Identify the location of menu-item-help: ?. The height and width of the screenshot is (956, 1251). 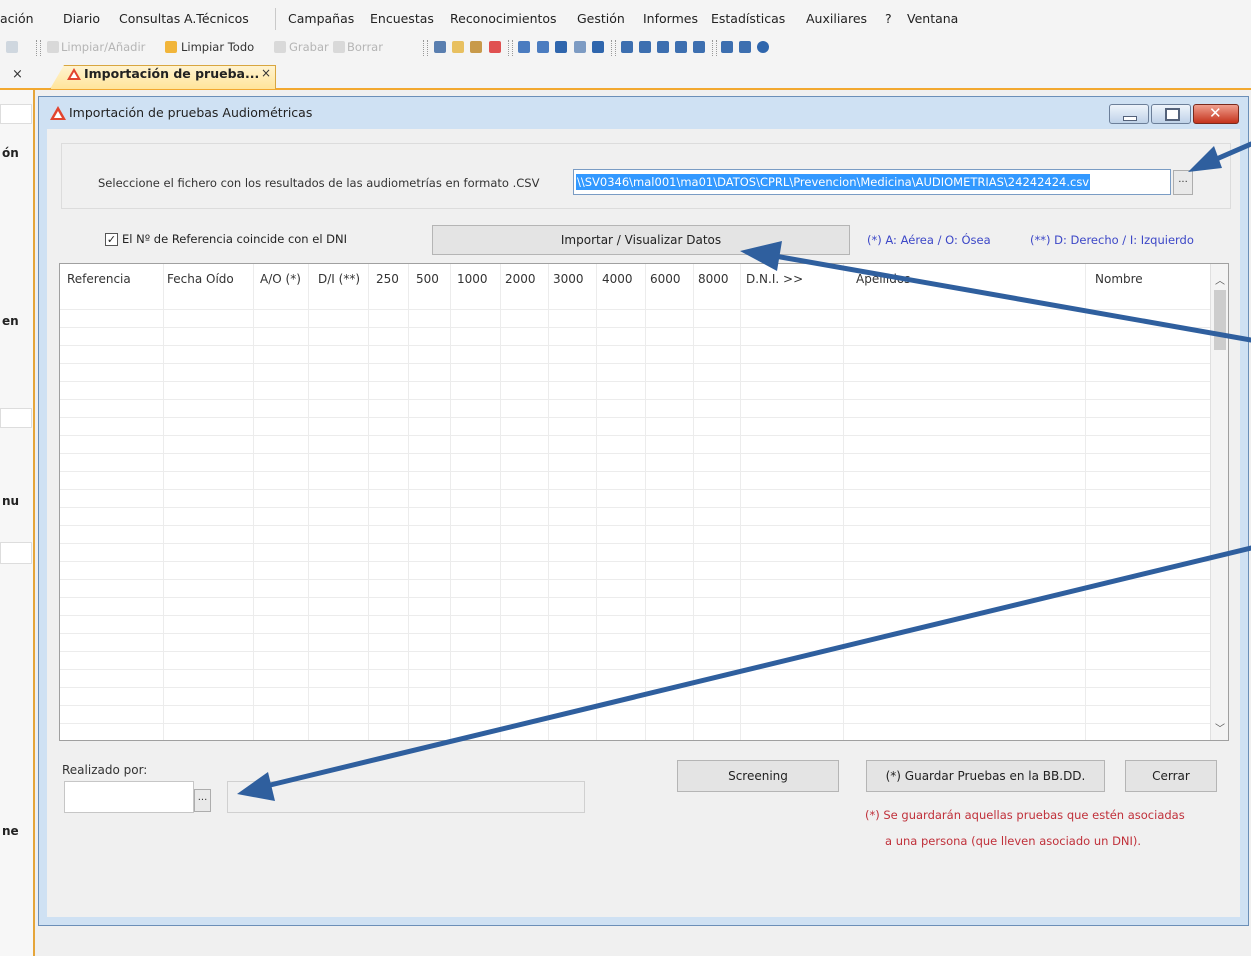
(888, 18).